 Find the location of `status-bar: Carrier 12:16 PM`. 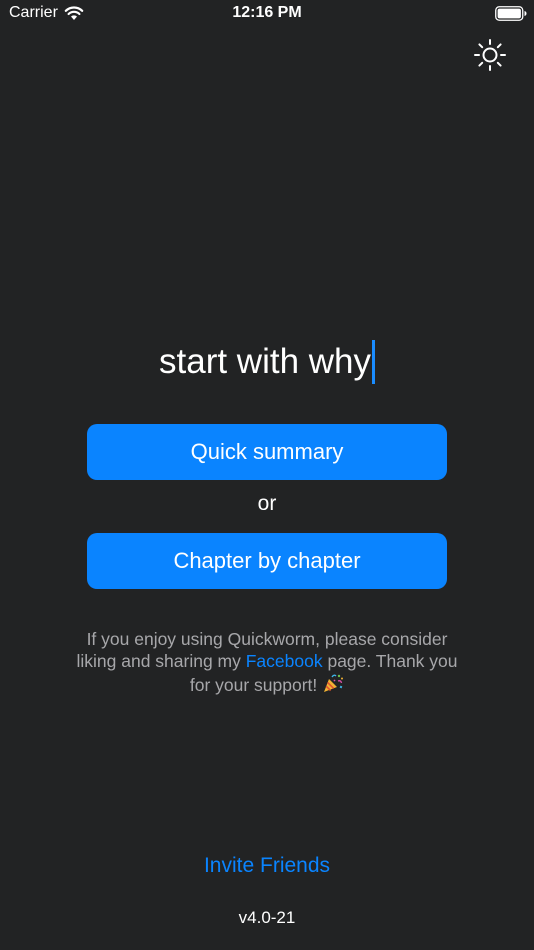

status-bar: Carrier 12:16 PM is located at coordinates (267, 14).